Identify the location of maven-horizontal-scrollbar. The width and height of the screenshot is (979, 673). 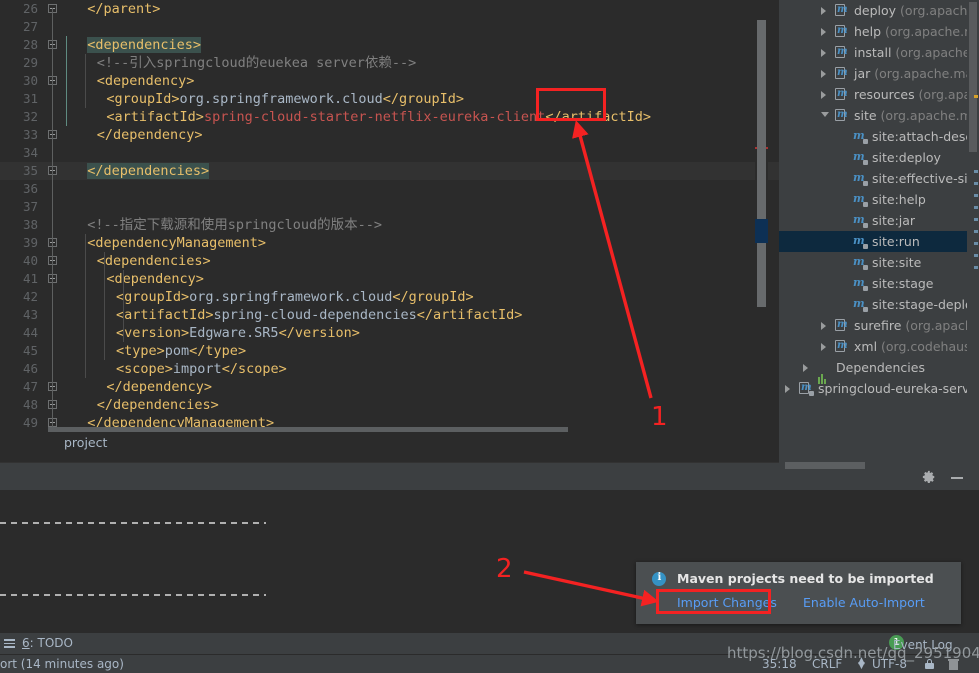
(879, 465).